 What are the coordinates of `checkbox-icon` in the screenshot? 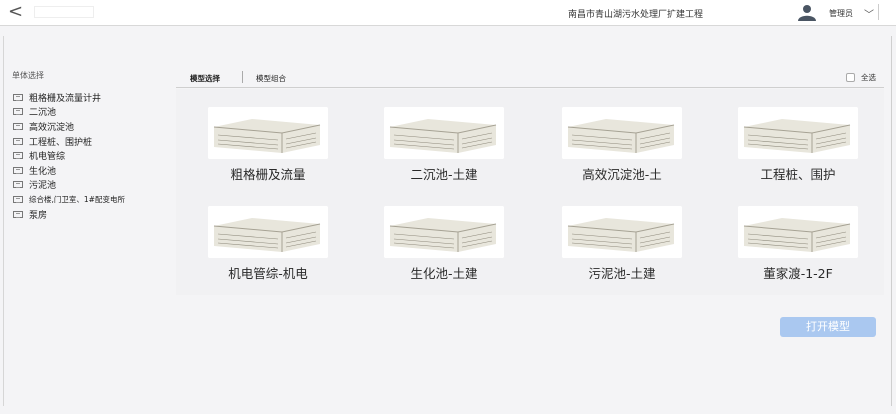 It's located at (850, 77).